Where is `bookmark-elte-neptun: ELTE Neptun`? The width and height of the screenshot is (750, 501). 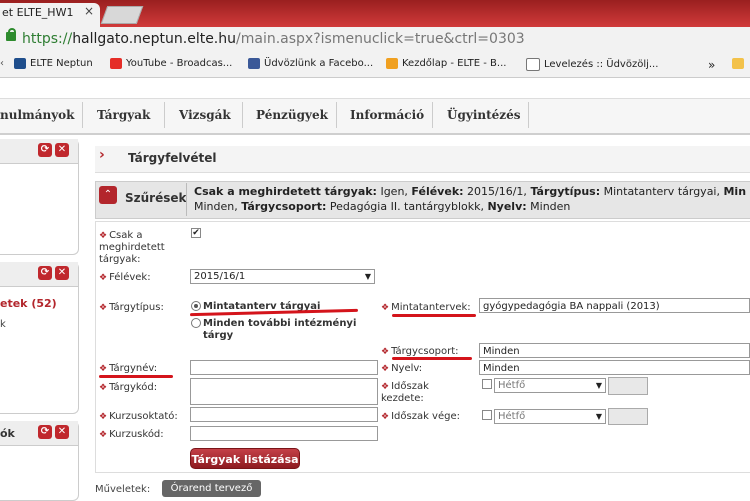 bookmark-elte-neptun: ELTE Neptun is located at coordinates (53, 63).